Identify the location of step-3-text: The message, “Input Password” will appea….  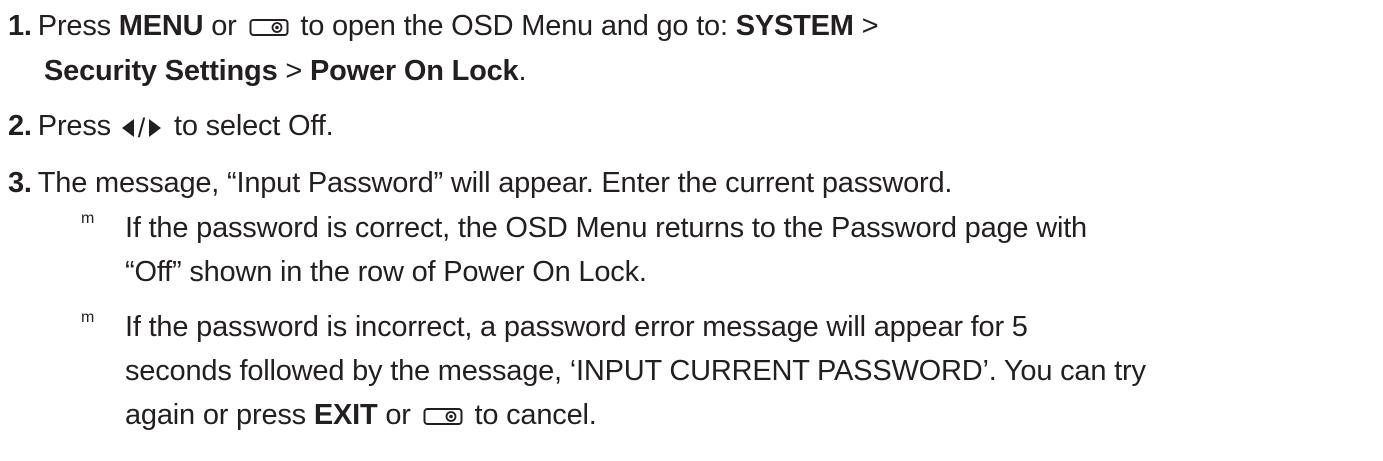
(495, 183).